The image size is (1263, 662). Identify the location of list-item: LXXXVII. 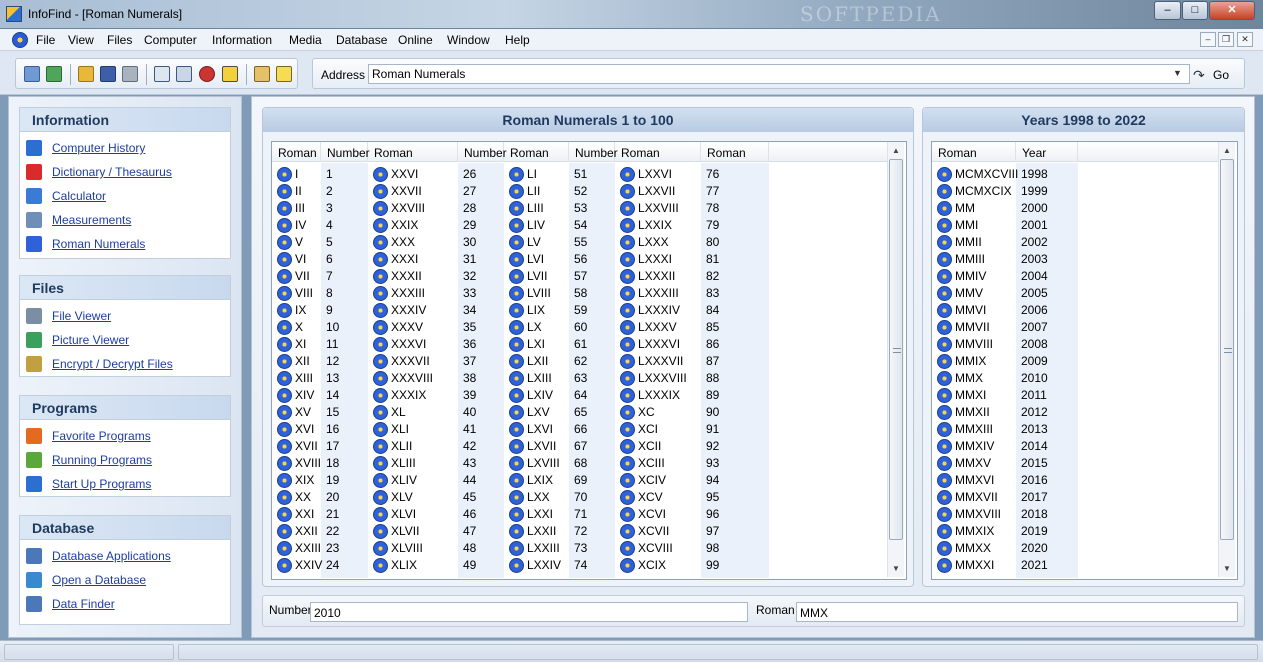
(660, 361).